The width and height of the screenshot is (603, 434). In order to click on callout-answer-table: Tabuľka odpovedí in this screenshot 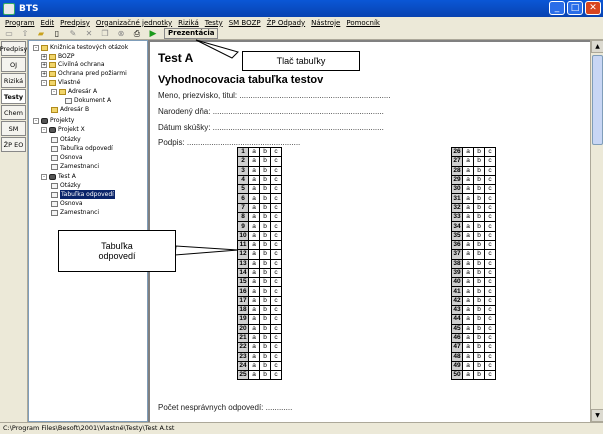, I will do `click(117, 251)`.